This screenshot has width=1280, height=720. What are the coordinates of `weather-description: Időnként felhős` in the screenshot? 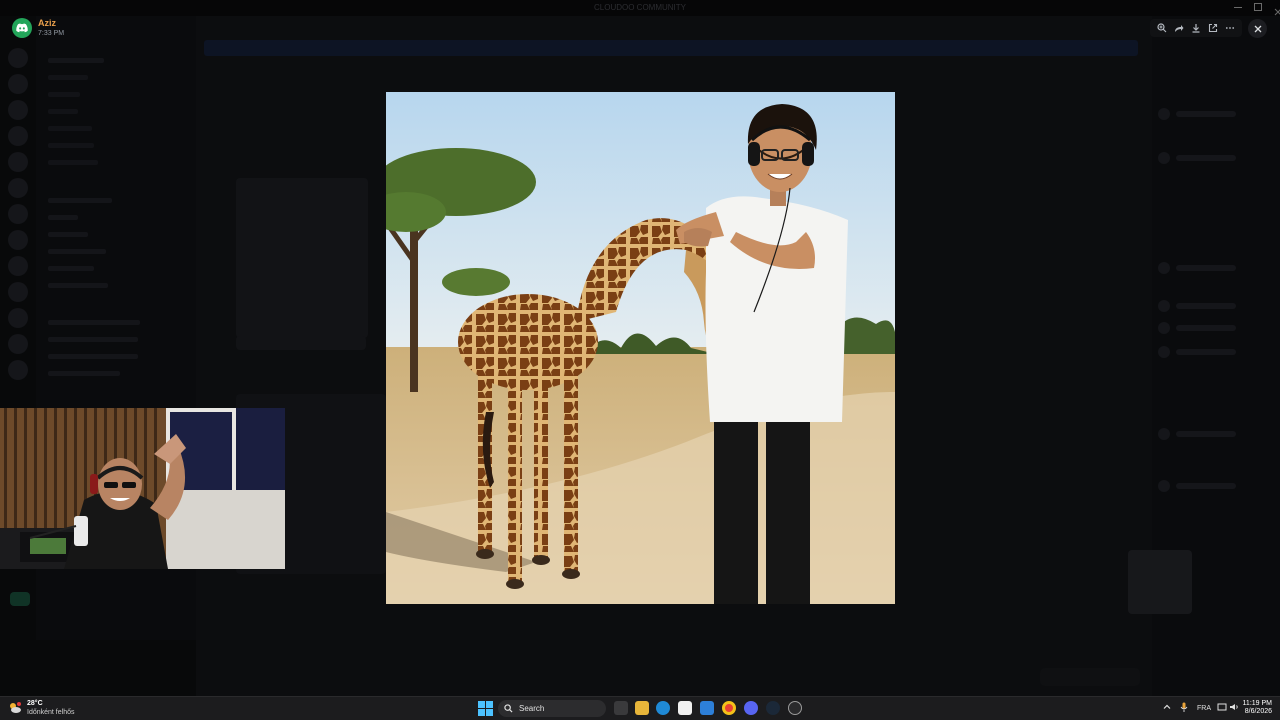 It's located at (51, 712).